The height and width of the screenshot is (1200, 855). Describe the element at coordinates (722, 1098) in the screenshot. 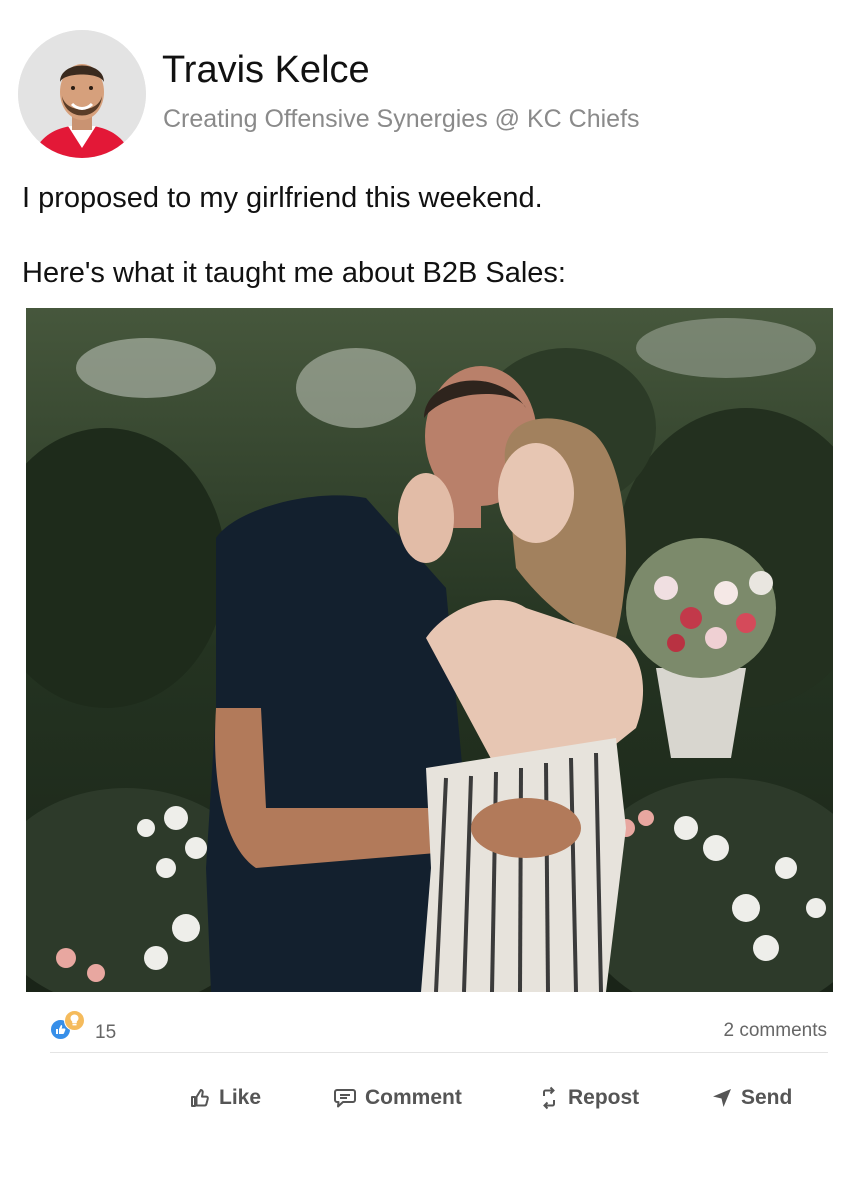

I see `paper-plane-icon` at that location.